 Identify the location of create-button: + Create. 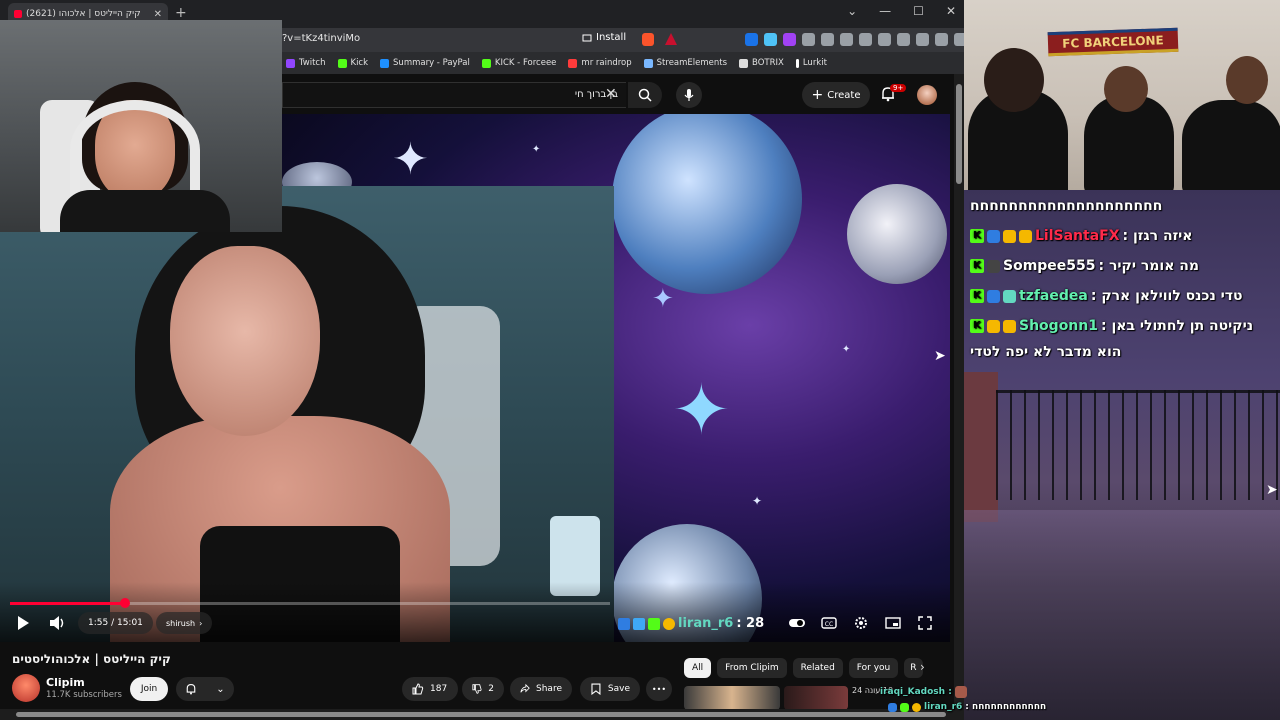
(836, 95).